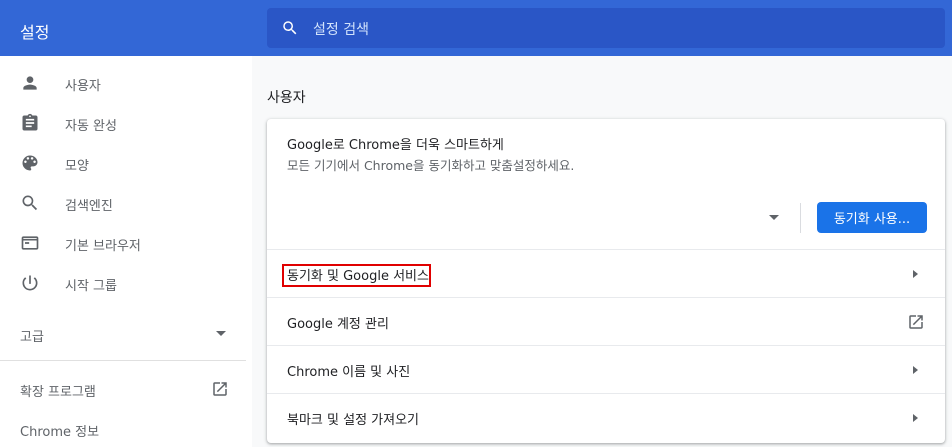  Describe the element at coordinates (32, 337) in the screenshot. I see `advanced-label: 고급` at that location.